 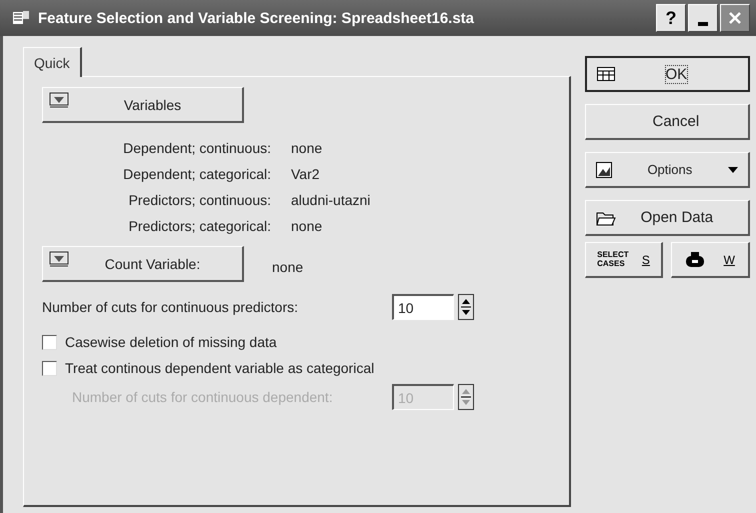 What do you see at coordinates (423, 307) in the screenshot?
I see `number-field: 10` at bounding box center [423, 307].